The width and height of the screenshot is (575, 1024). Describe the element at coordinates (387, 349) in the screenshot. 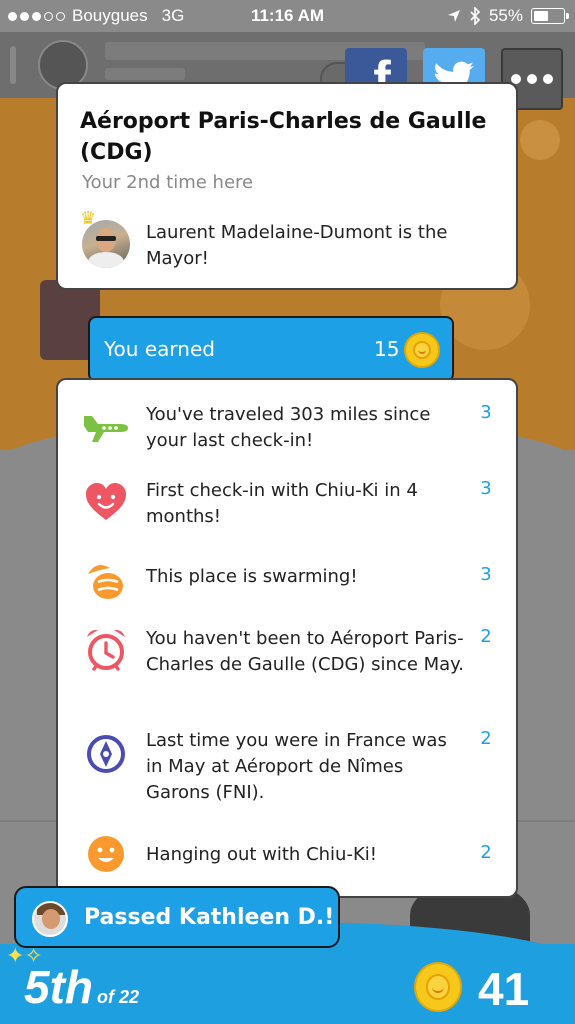

I see `earned-total: 15` at that location.